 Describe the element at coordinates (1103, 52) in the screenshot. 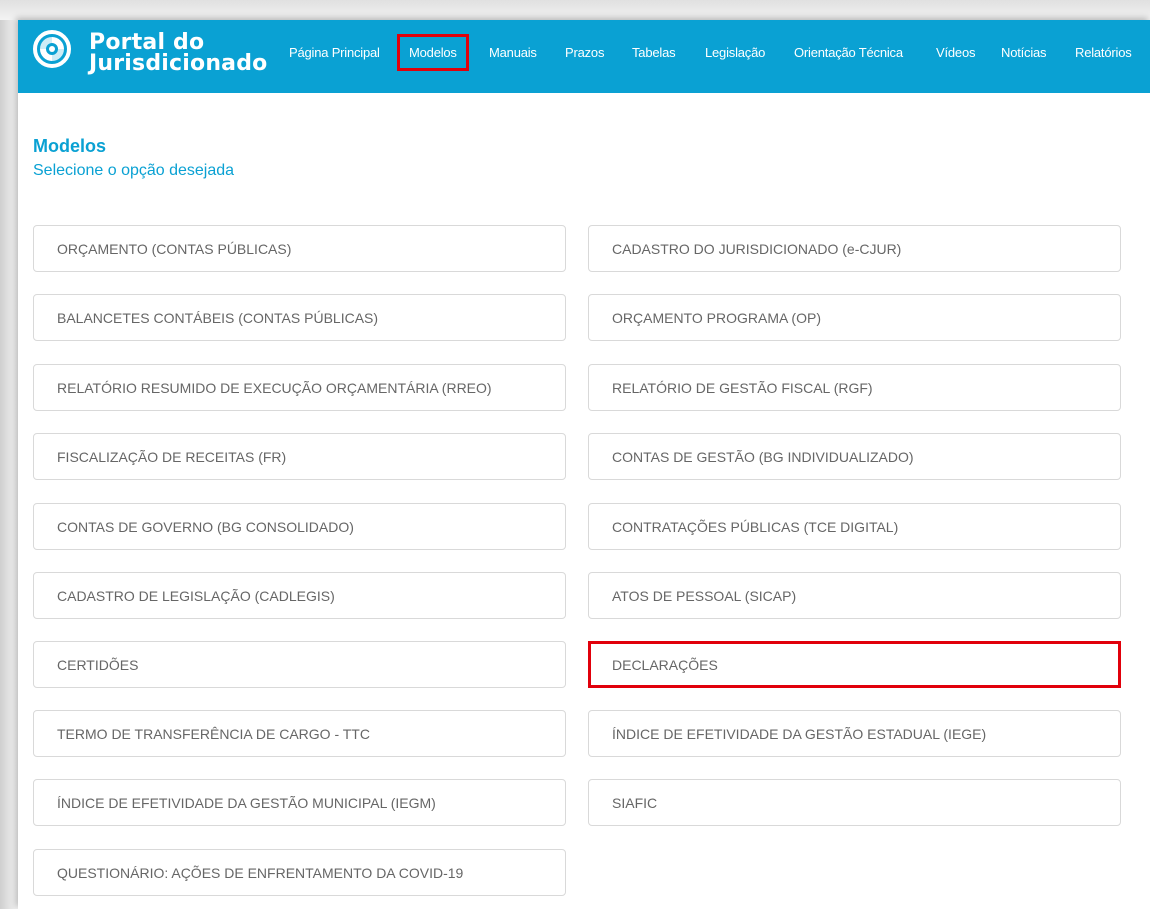

I see `nav-relatorios: Relatórios` at that location.